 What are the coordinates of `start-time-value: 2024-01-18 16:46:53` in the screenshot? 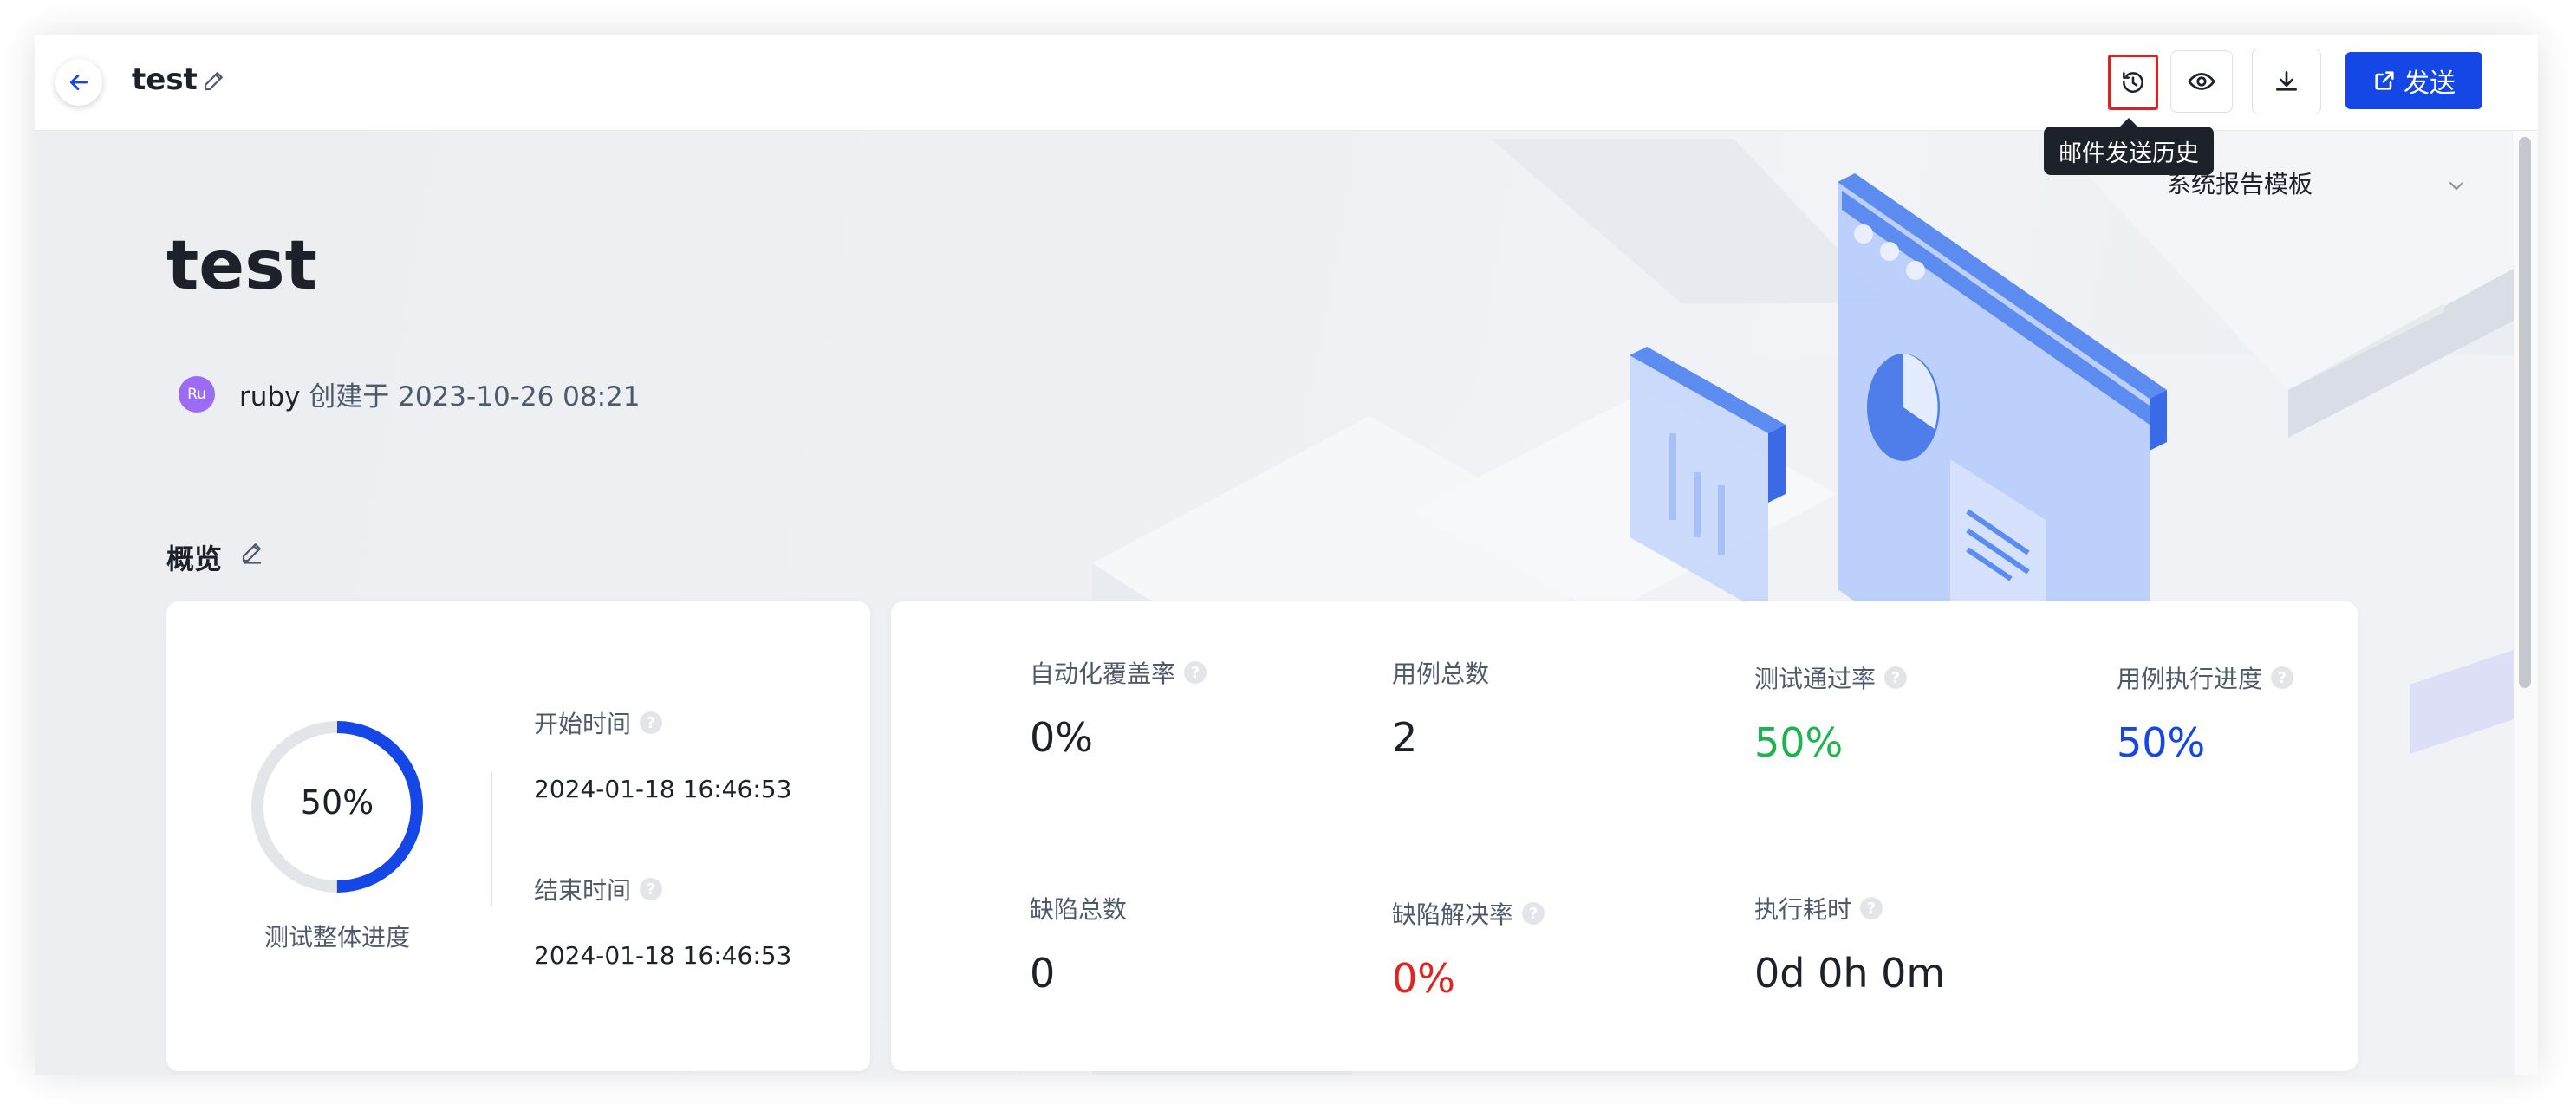 It's located at (663, 789).